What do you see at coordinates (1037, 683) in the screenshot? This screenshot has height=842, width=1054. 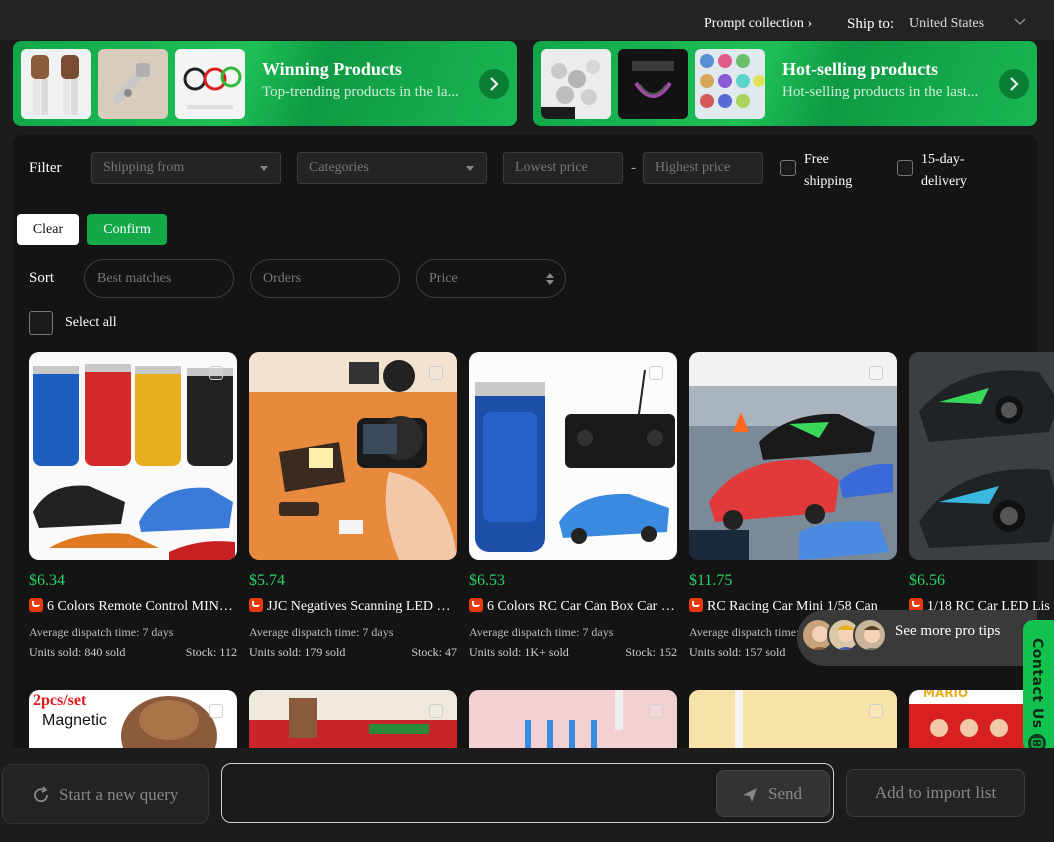 I see `contact-us-label: Contact Us` at bounding box center [1037, 683].